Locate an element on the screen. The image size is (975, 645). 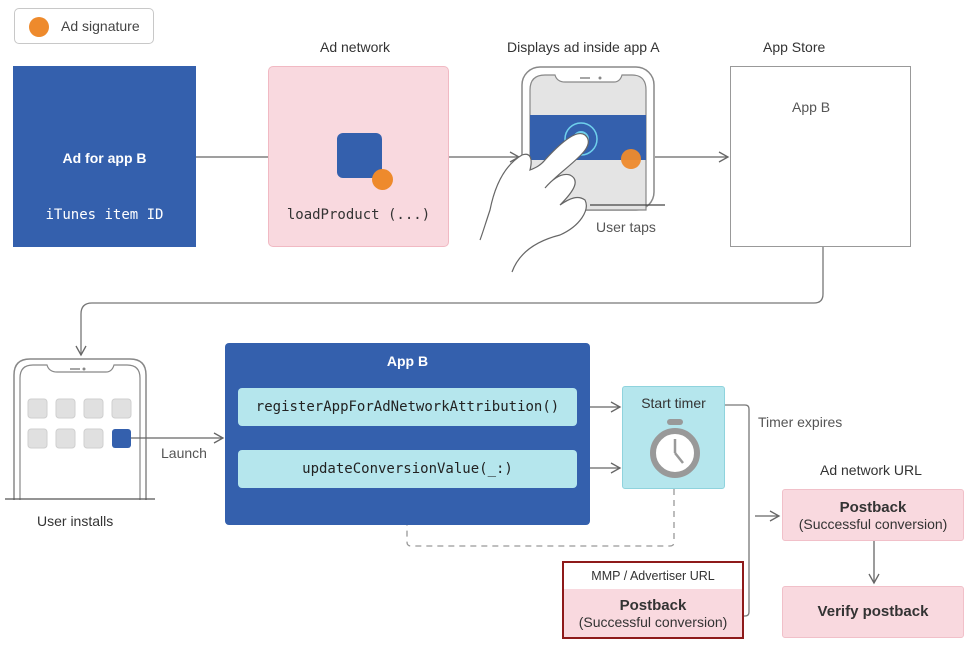
start-timer-label: Start timer is located at coordinates (673, 403).